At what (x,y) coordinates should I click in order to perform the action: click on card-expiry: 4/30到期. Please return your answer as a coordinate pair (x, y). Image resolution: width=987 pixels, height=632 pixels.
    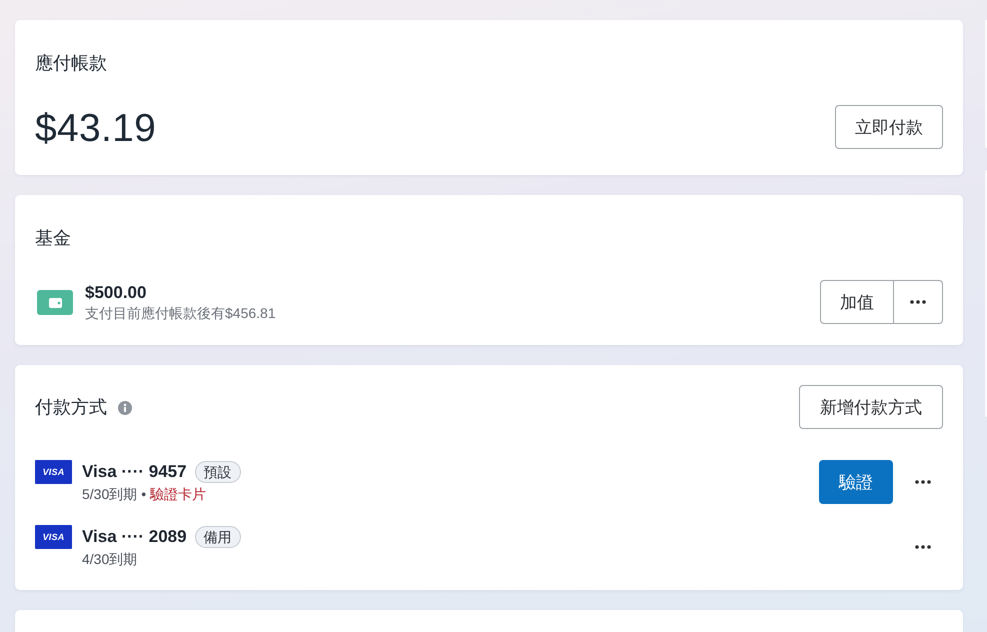
    Looking at the image, I should click on (110, 559).